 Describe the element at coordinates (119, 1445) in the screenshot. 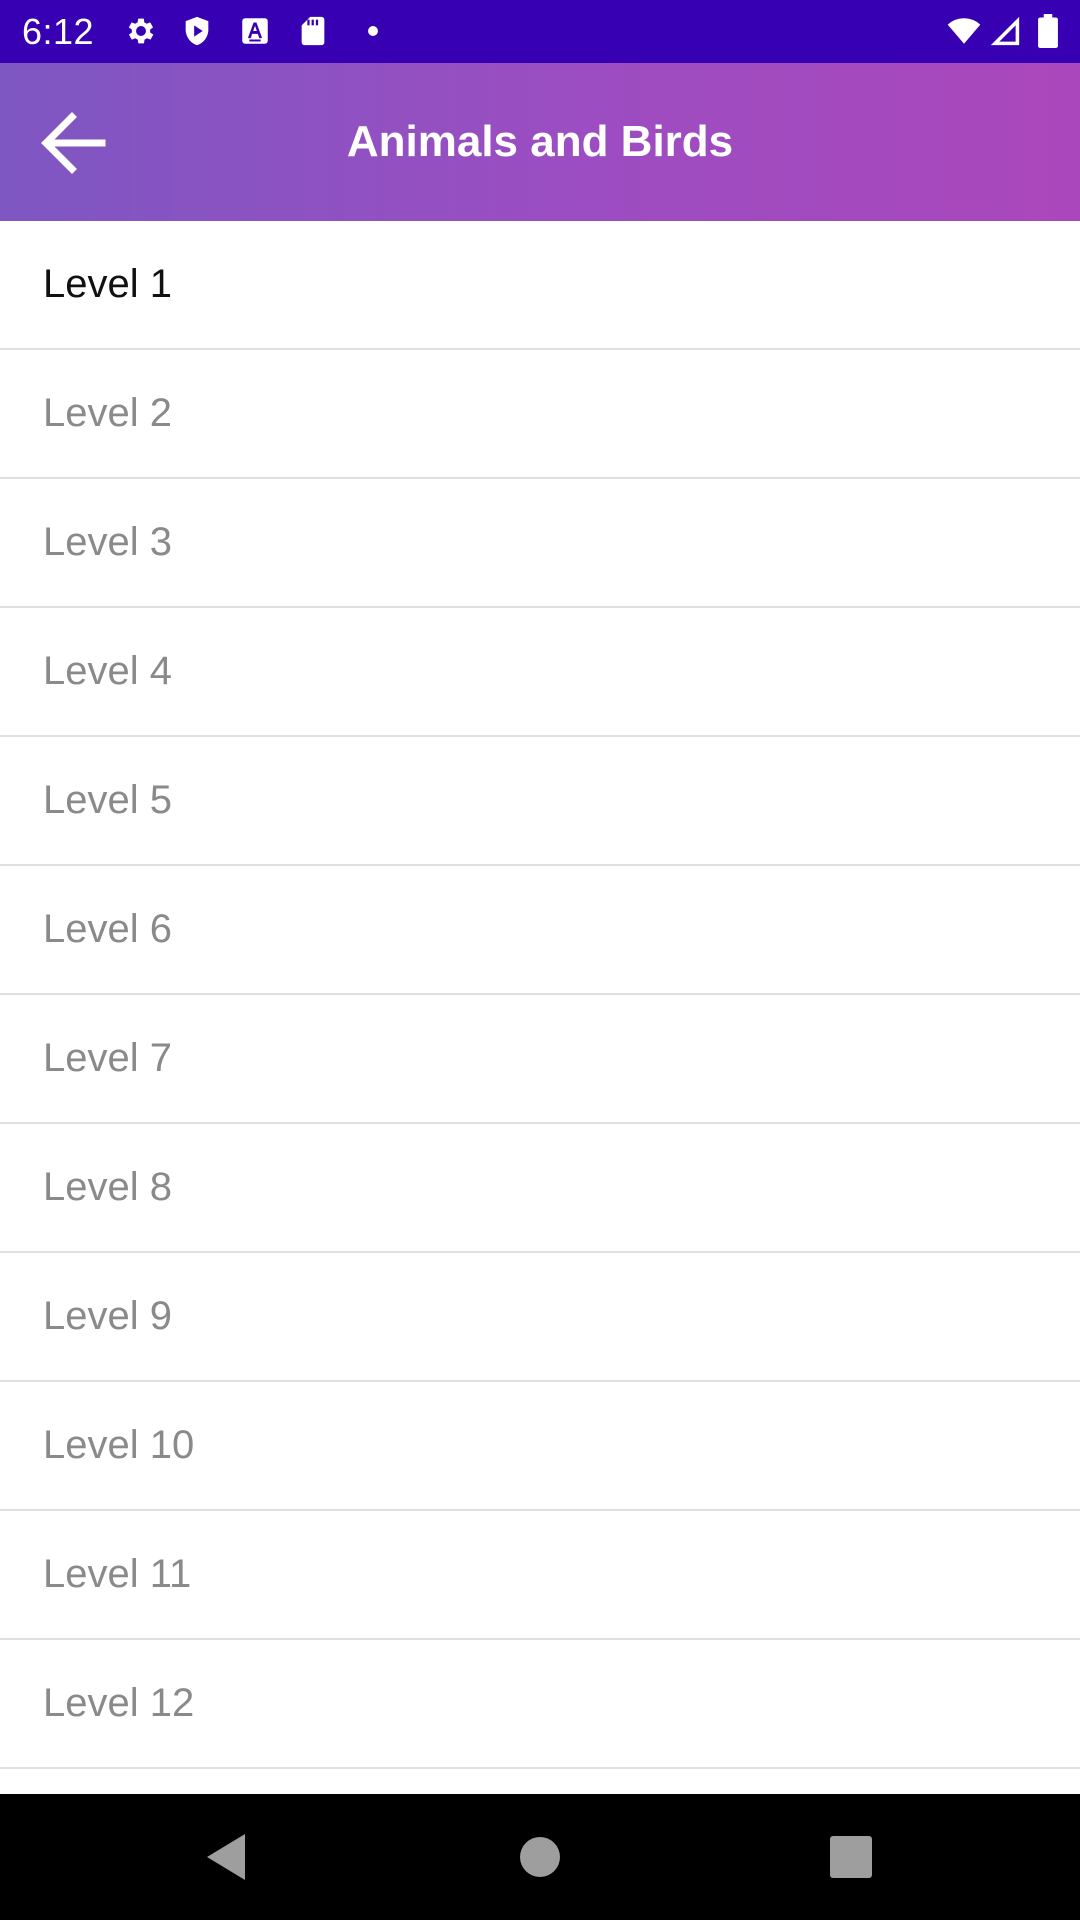

I see `level-label: Level 10` at that location.